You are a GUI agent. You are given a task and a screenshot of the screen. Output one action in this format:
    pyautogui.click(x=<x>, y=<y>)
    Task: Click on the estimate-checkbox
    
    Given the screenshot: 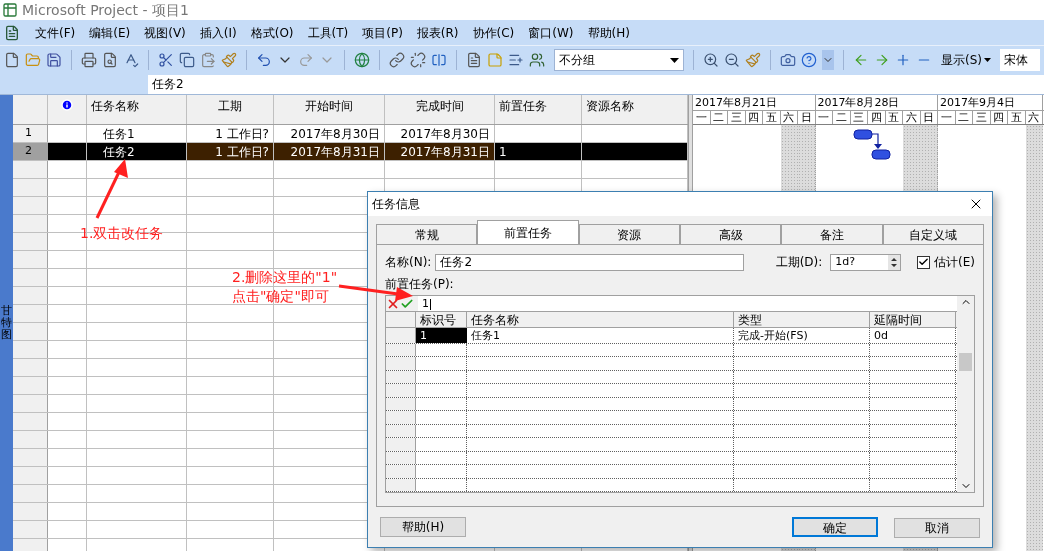 What is the action you would take?
    pyautogui.click(x=924, y=262)
    